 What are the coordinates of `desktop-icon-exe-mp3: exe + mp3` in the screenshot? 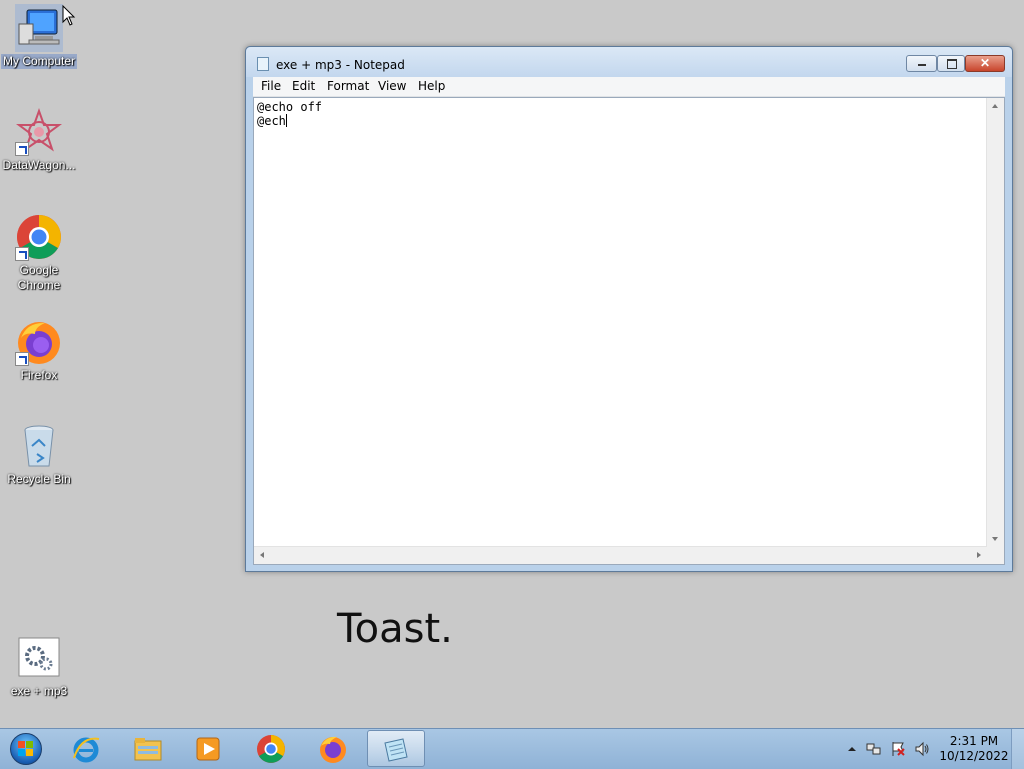 It's located at (39, 666).